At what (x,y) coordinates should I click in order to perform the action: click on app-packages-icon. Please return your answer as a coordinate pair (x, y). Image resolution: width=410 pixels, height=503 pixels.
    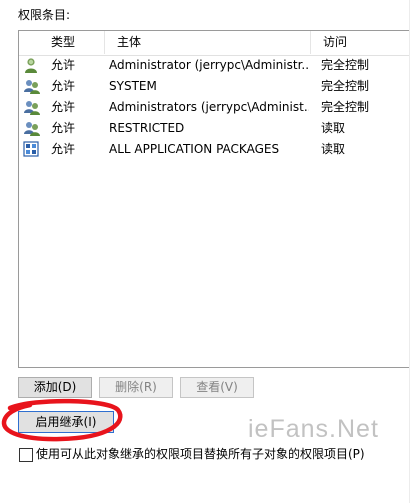
    Looking at the image, I should click on (32, 149).